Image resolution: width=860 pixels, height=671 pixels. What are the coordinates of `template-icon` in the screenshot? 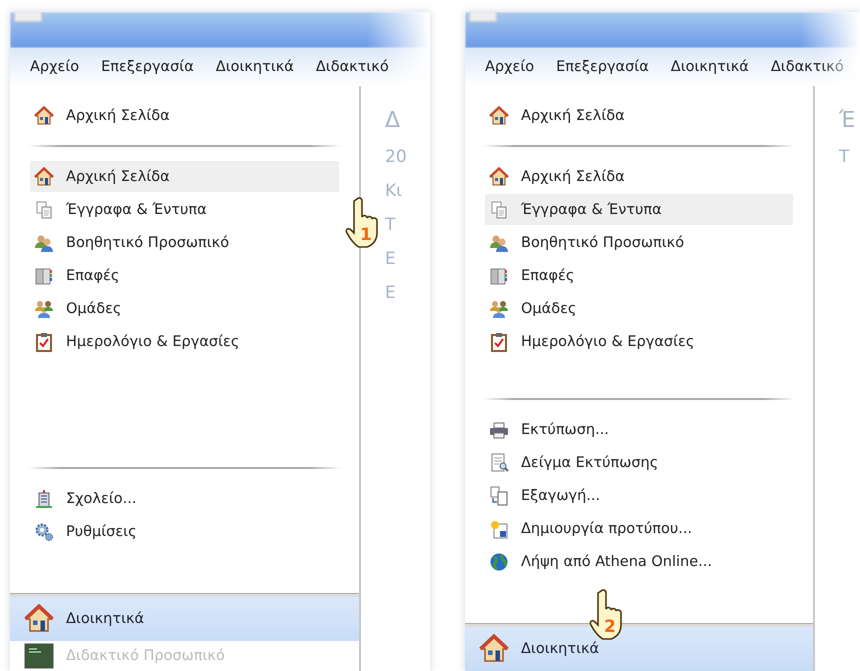 It's located at (499, 528).